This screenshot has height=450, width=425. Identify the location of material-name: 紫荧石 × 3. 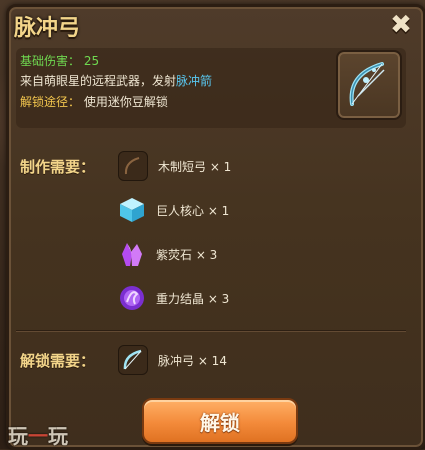
(187, 254).